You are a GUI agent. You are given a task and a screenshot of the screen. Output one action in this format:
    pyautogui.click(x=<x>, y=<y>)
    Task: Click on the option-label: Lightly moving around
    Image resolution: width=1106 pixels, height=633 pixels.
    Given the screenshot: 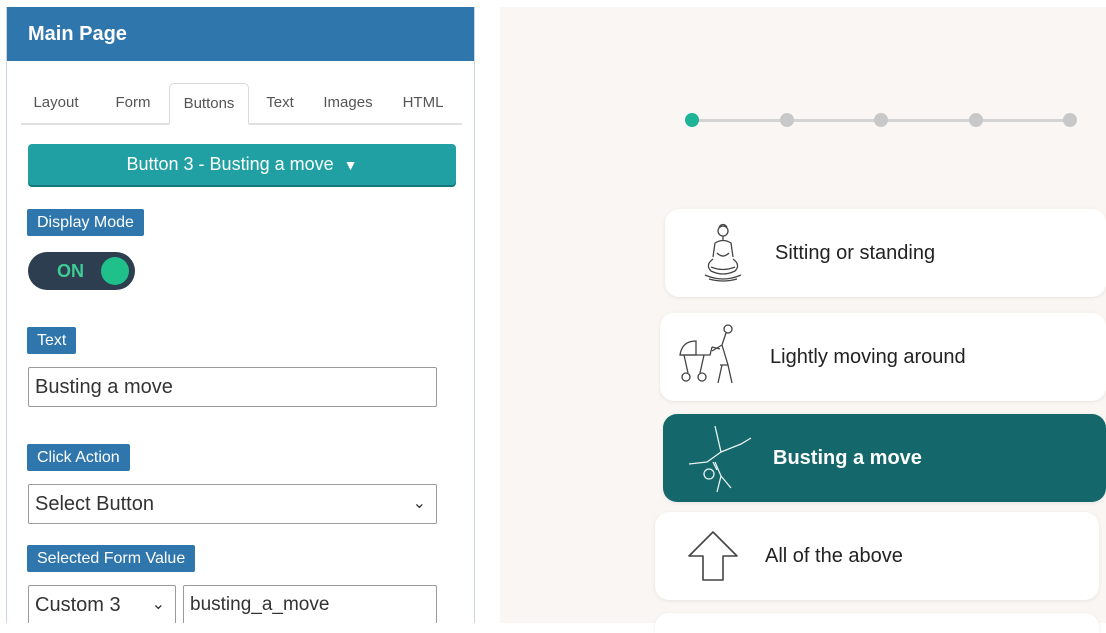 What is the action you would take?
    pyautogui.click(x=868, y=357)
    